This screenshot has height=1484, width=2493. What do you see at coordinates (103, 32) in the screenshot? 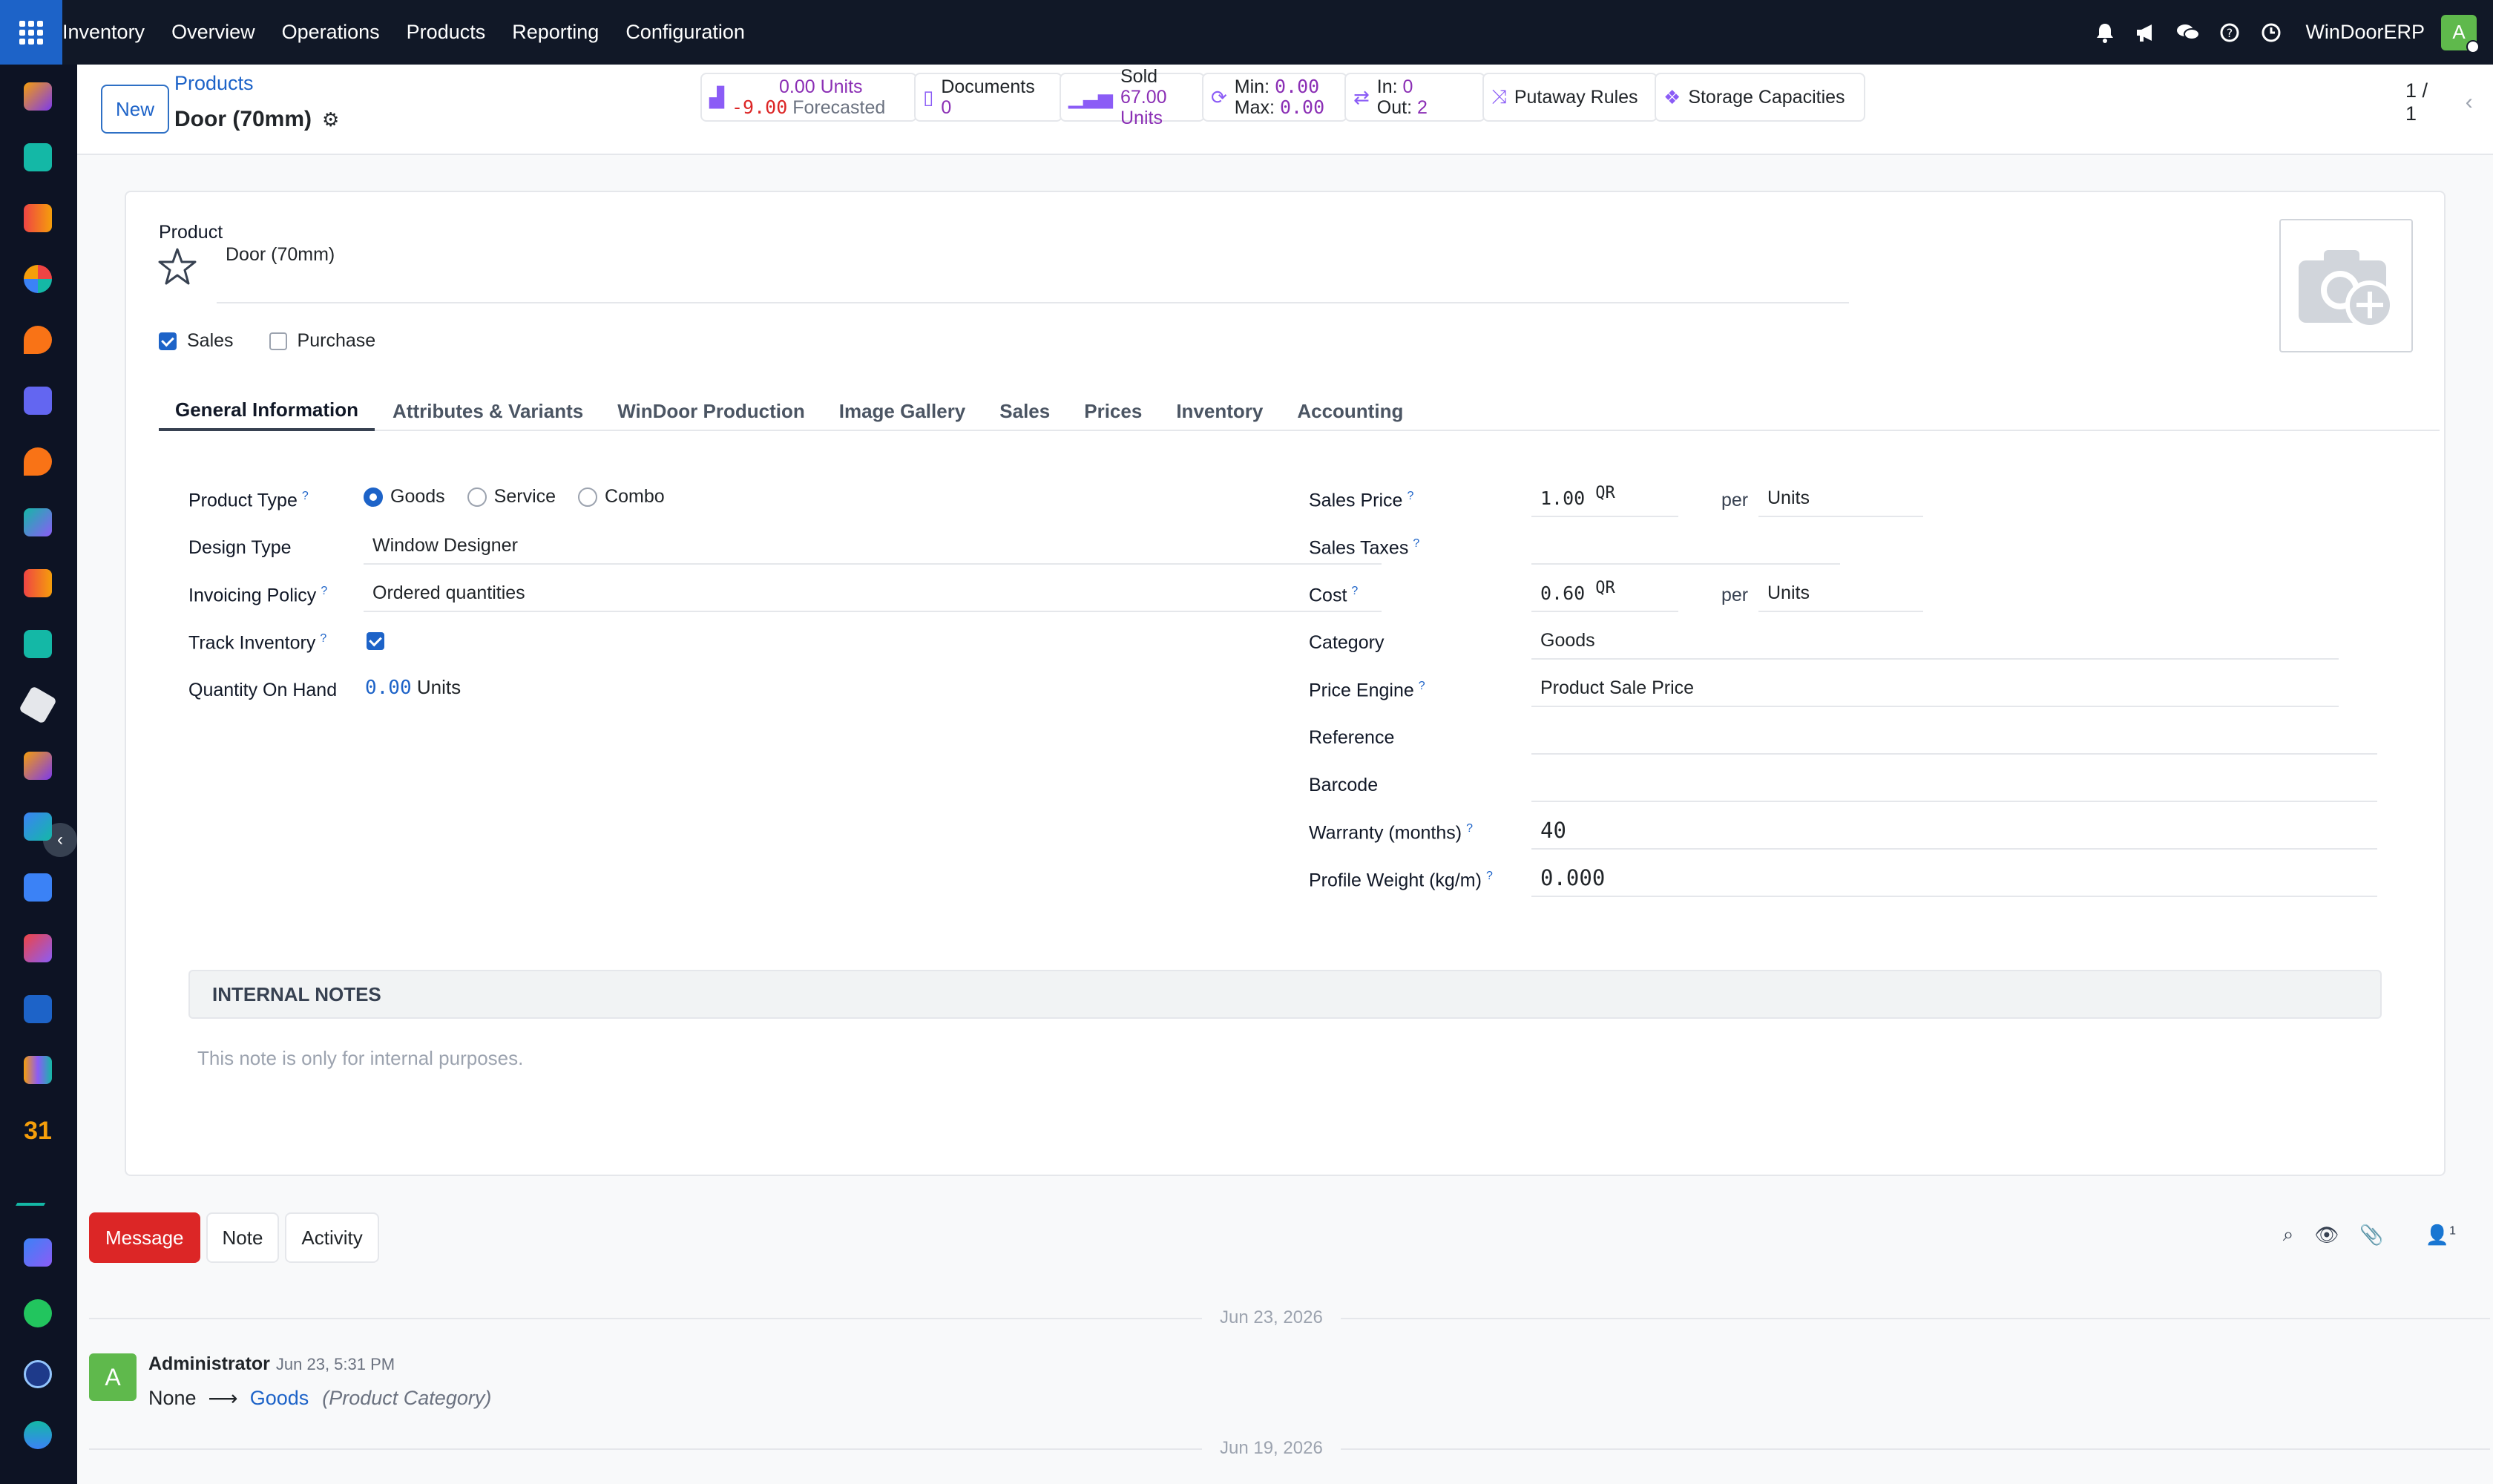
I see `menu-inventory: Inventory` at bounding box center [103, 32].